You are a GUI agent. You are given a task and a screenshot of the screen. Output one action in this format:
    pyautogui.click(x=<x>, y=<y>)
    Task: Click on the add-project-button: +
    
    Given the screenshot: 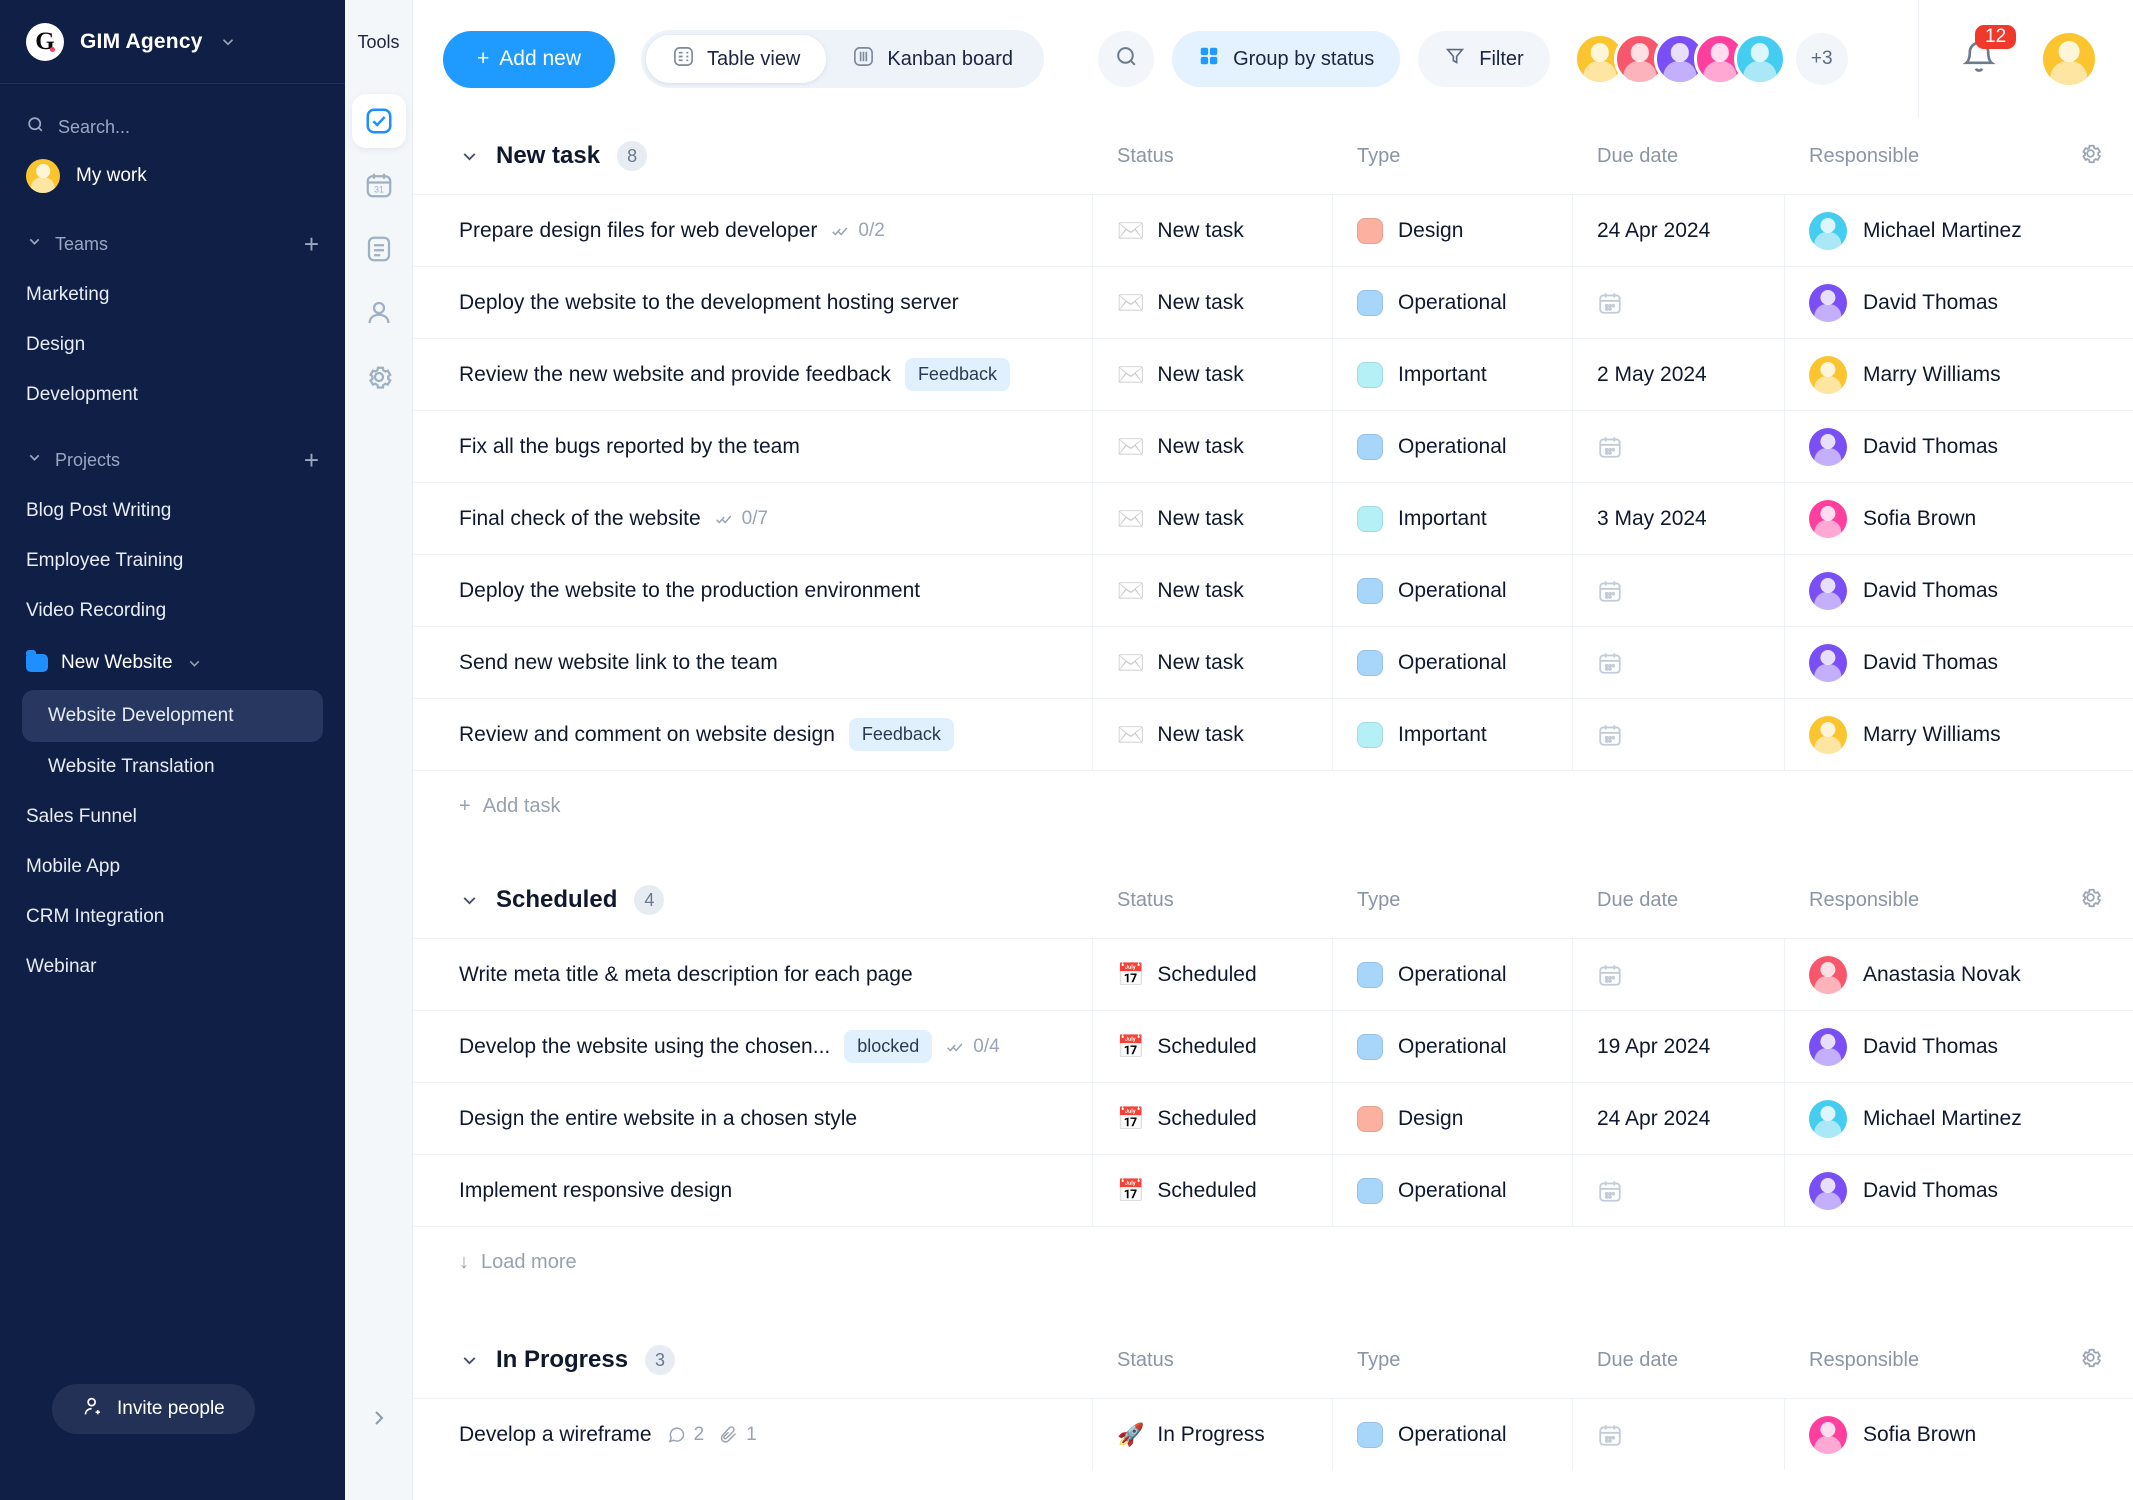 What is the action you would take?
    pyautogui.click(x=311, y=460)
    